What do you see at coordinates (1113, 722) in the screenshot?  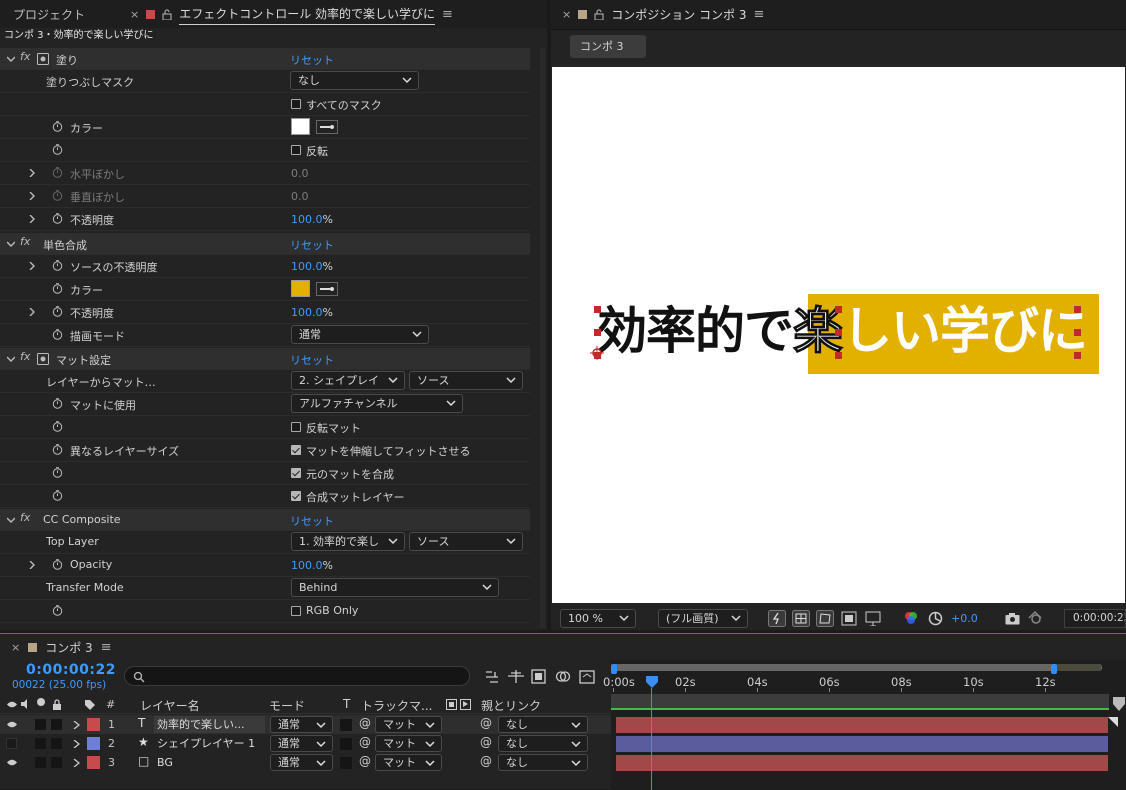 I see `layer-out-handle-icon` at bounding box center [1113, 722].